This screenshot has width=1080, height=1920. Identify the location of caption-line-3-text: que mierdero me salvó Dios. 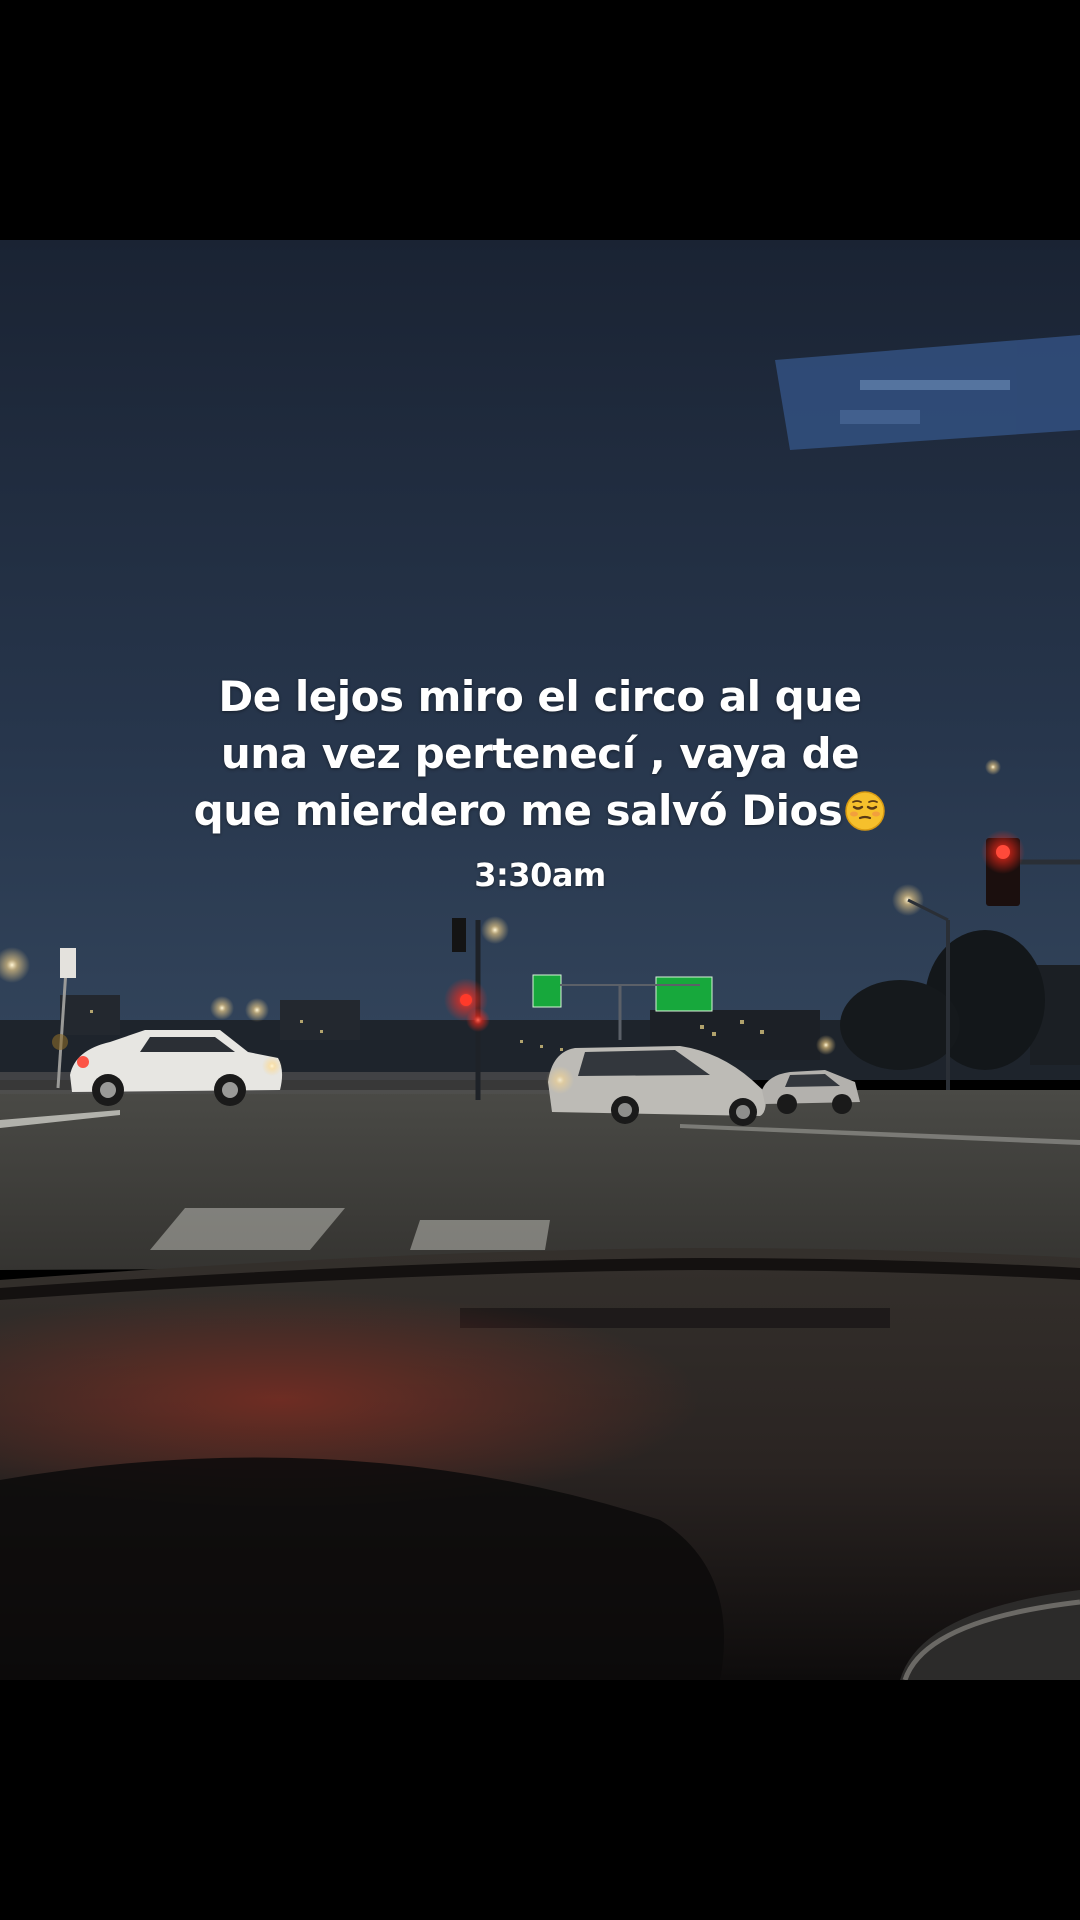
(518, 810).